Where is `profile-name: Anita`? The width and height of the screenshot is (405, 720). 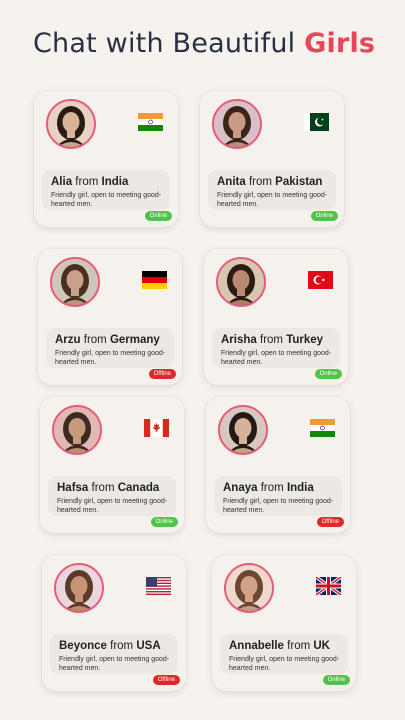
profile-name: Anita is located at coordinates (231, 182).